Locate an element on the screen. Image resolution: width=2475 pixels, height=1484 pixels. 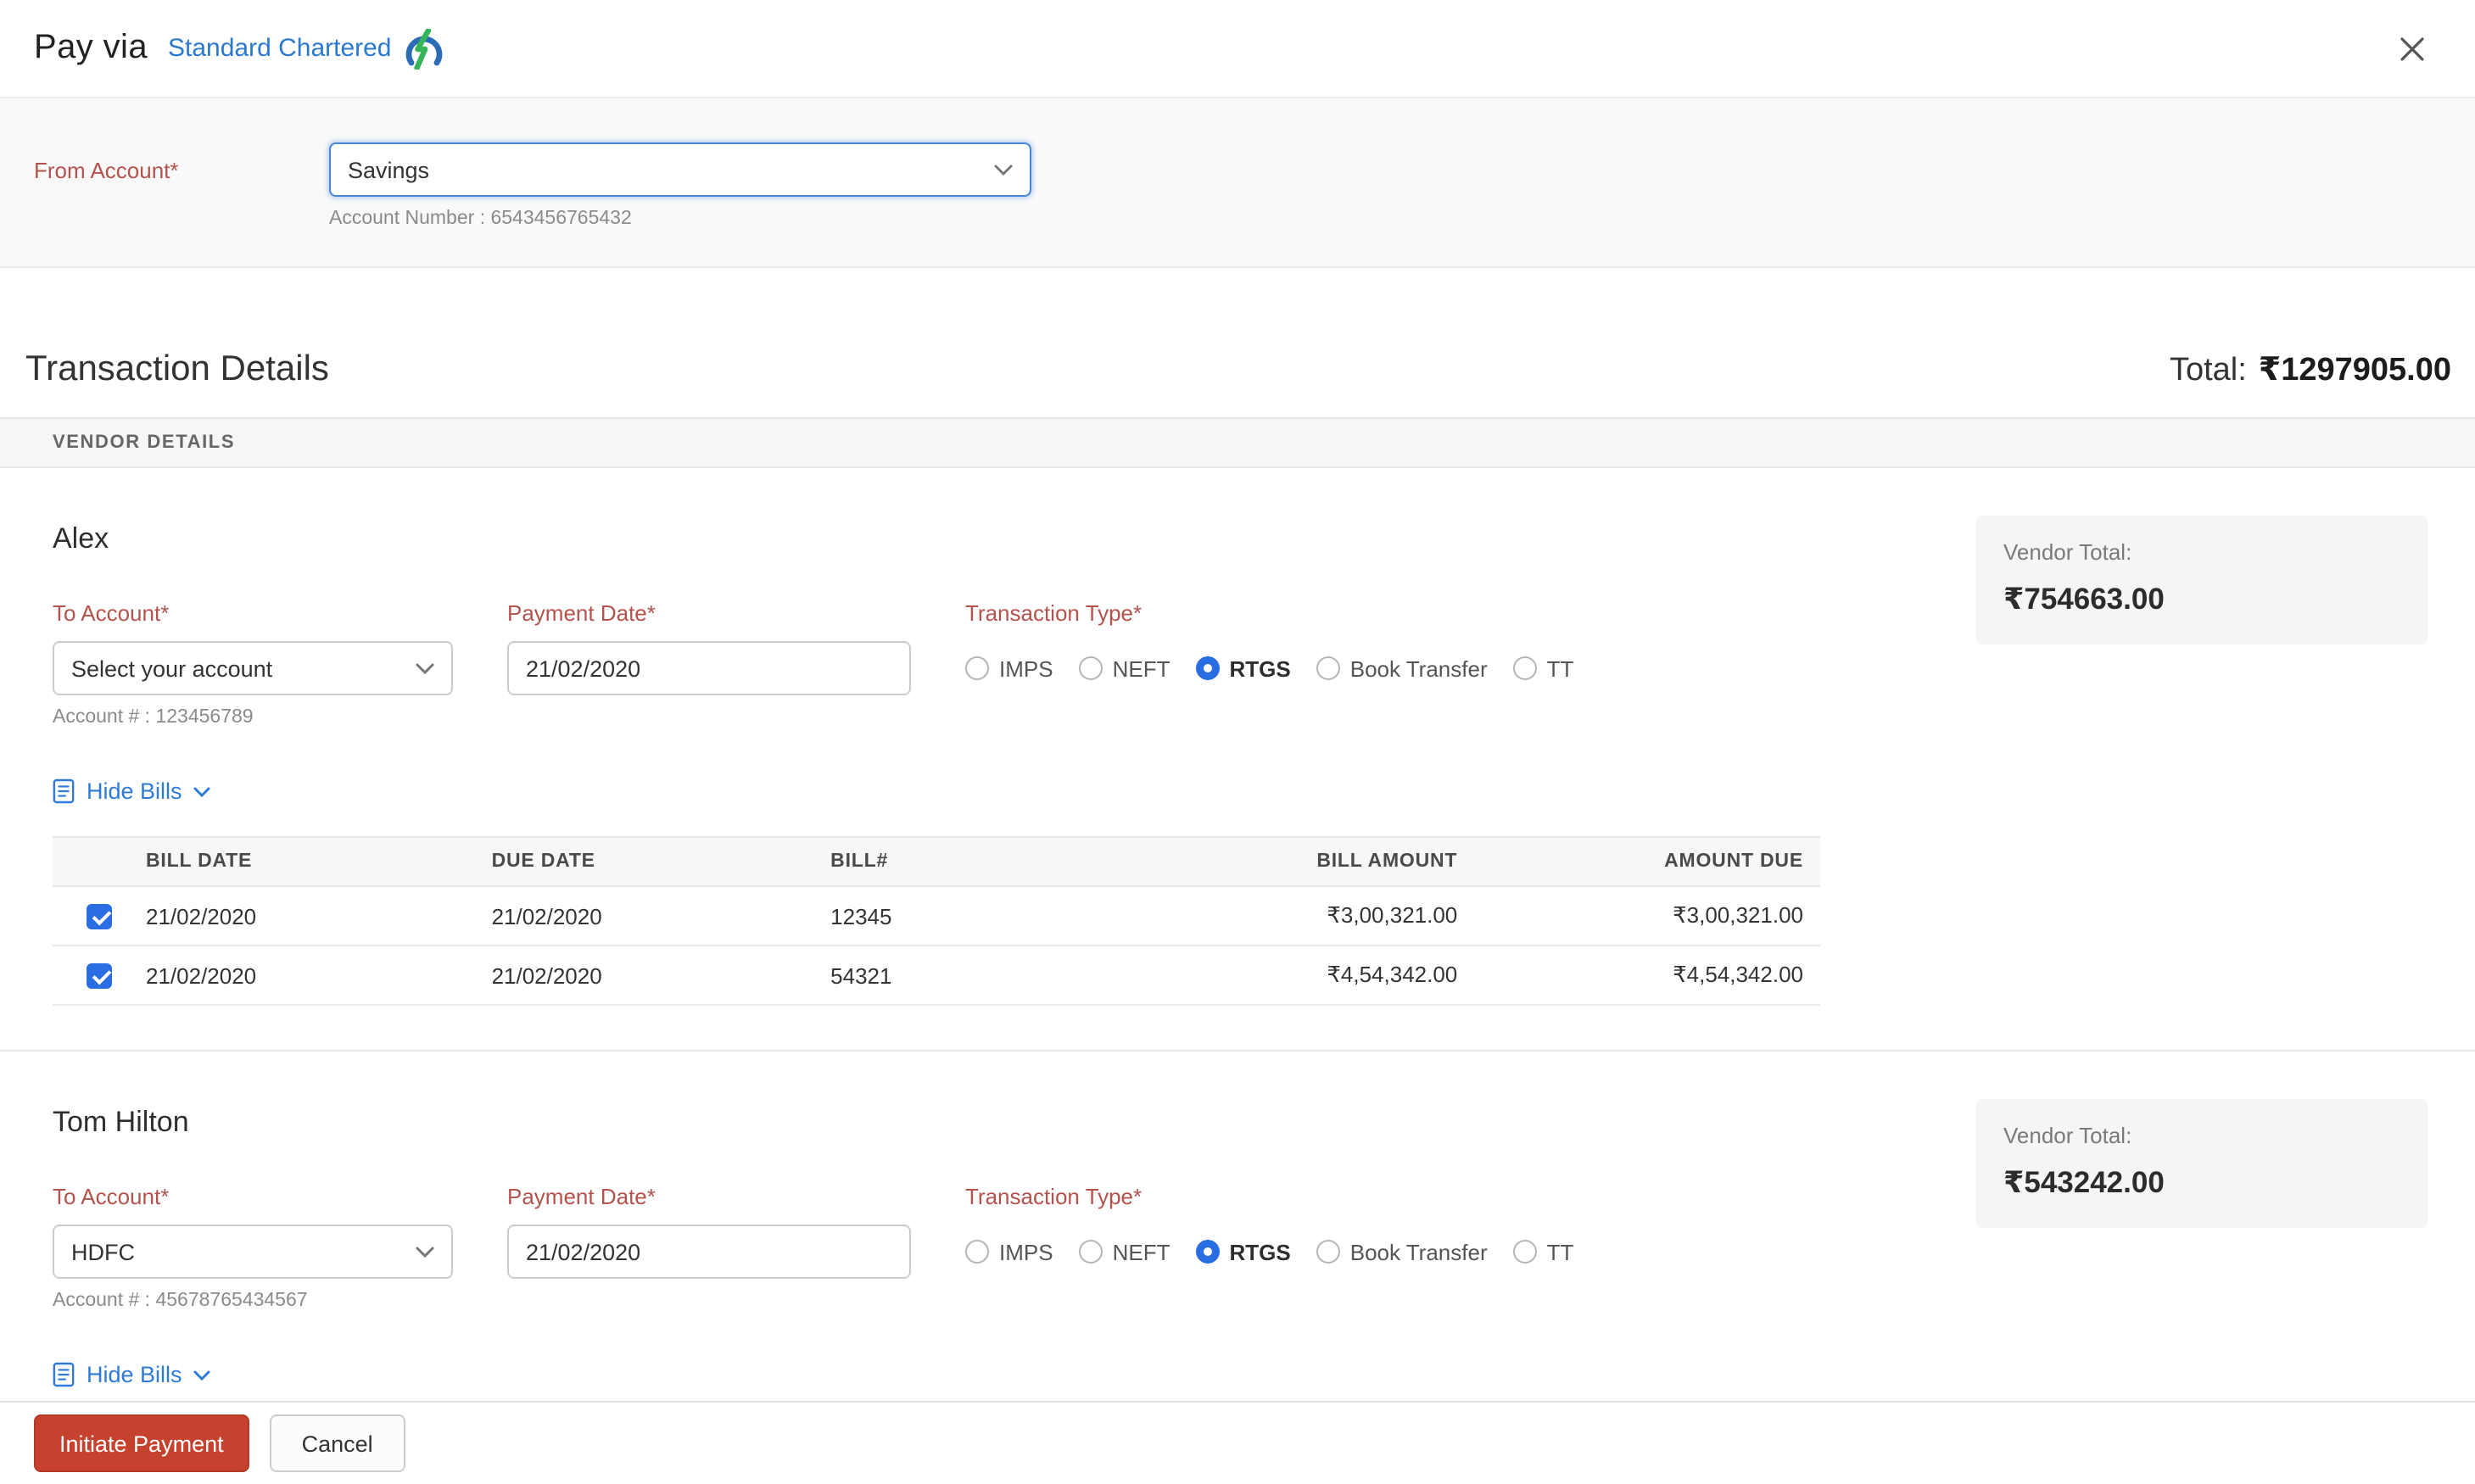
col-bill-number: BILL# is located at coordinates (976, 861).